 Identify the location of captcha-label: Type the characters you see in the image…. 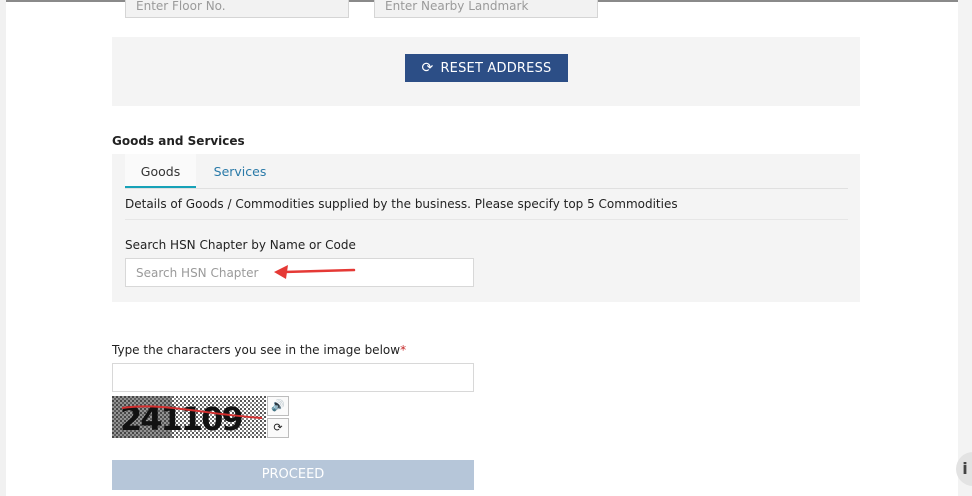
(259, 350).